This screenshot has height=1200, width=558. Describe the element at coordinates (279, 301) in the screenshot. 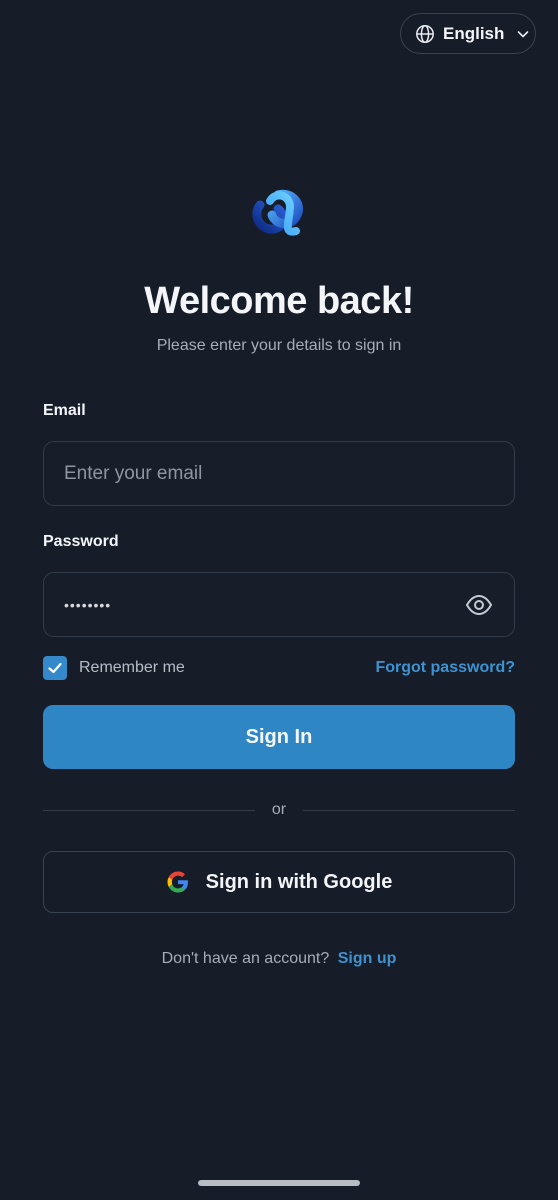

I see `page-title: Welcome back!` at that location.